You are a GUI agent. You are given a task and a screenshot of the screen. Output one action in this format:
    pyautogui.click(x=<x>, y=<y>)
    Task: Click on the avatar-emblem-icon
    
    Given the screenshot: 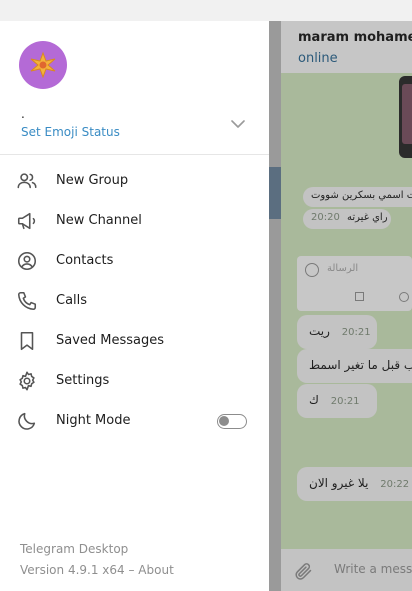 What is the action you would take?
    pyautogui.click(x=43, y=65)
    